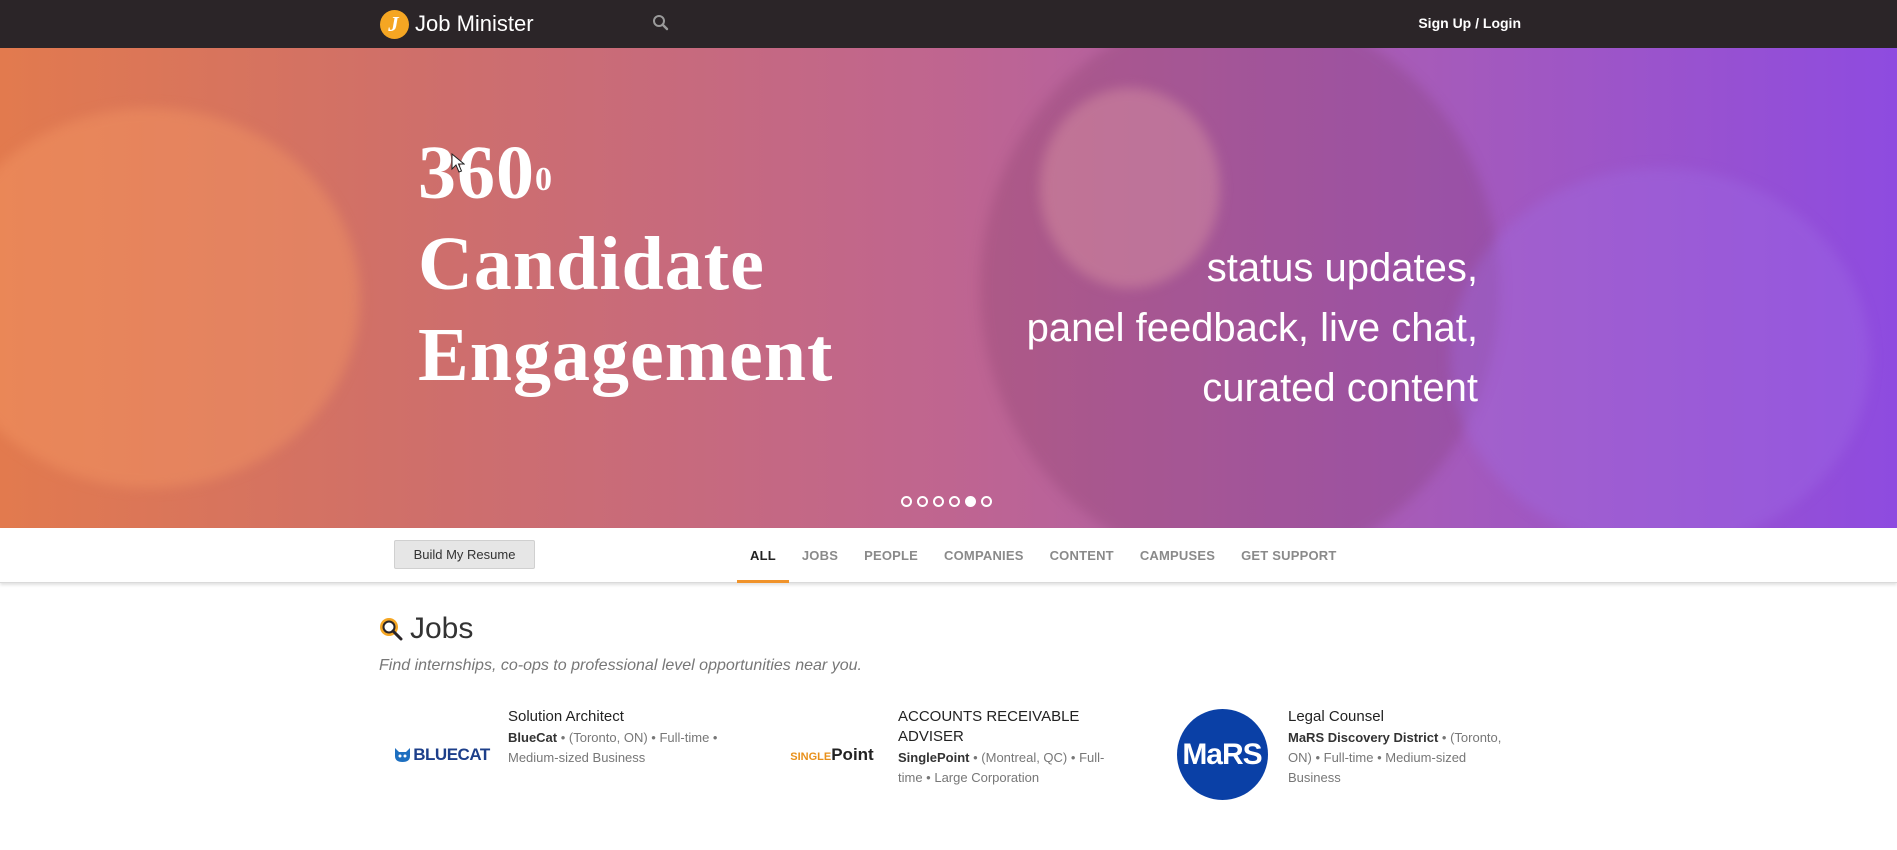  Describe the element at coordinates (618, 717) in the screenshot. I see `job-title: Solution Architect` at that location.